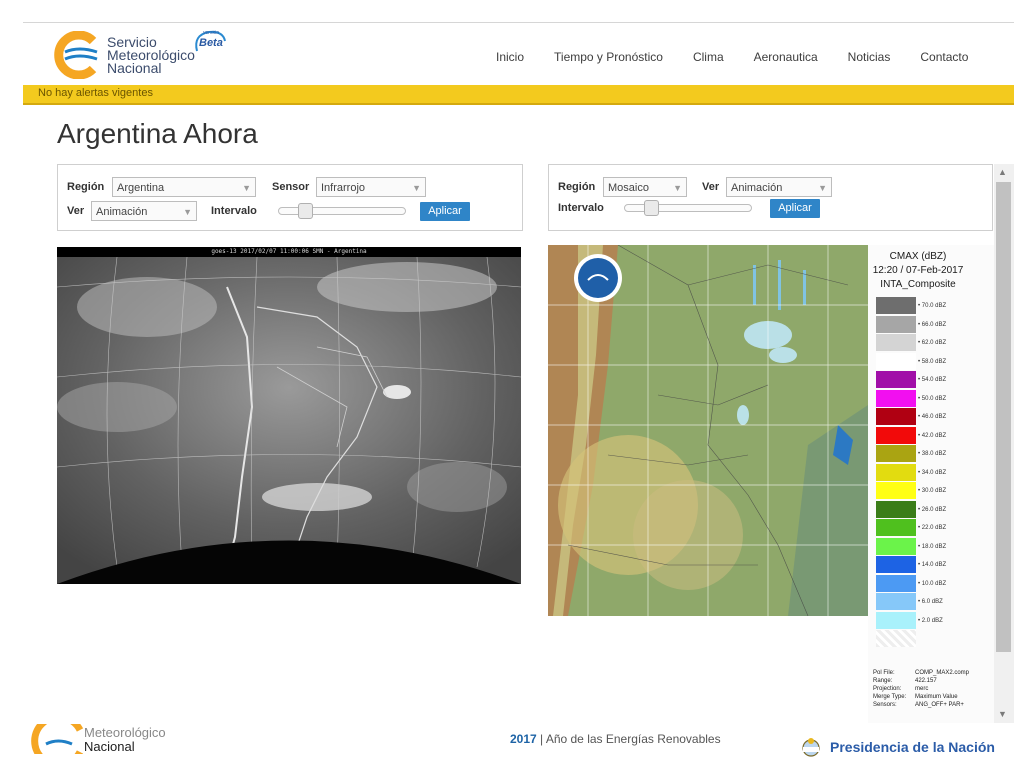  Describe the element at coordinates (890, 697) in the screenshot. I see `metadata-key: Merge Type:` at that location.